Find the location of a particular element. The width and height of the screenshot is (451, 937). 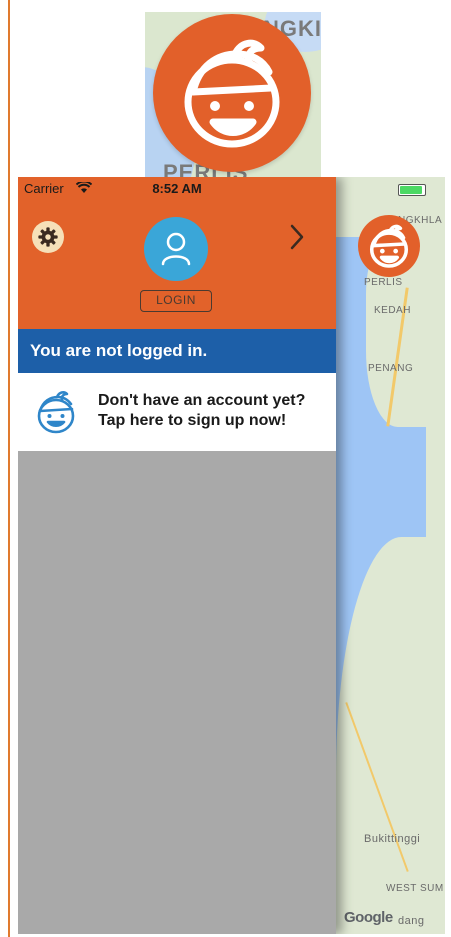

map-label: dang is located at coordinates (411, 921).